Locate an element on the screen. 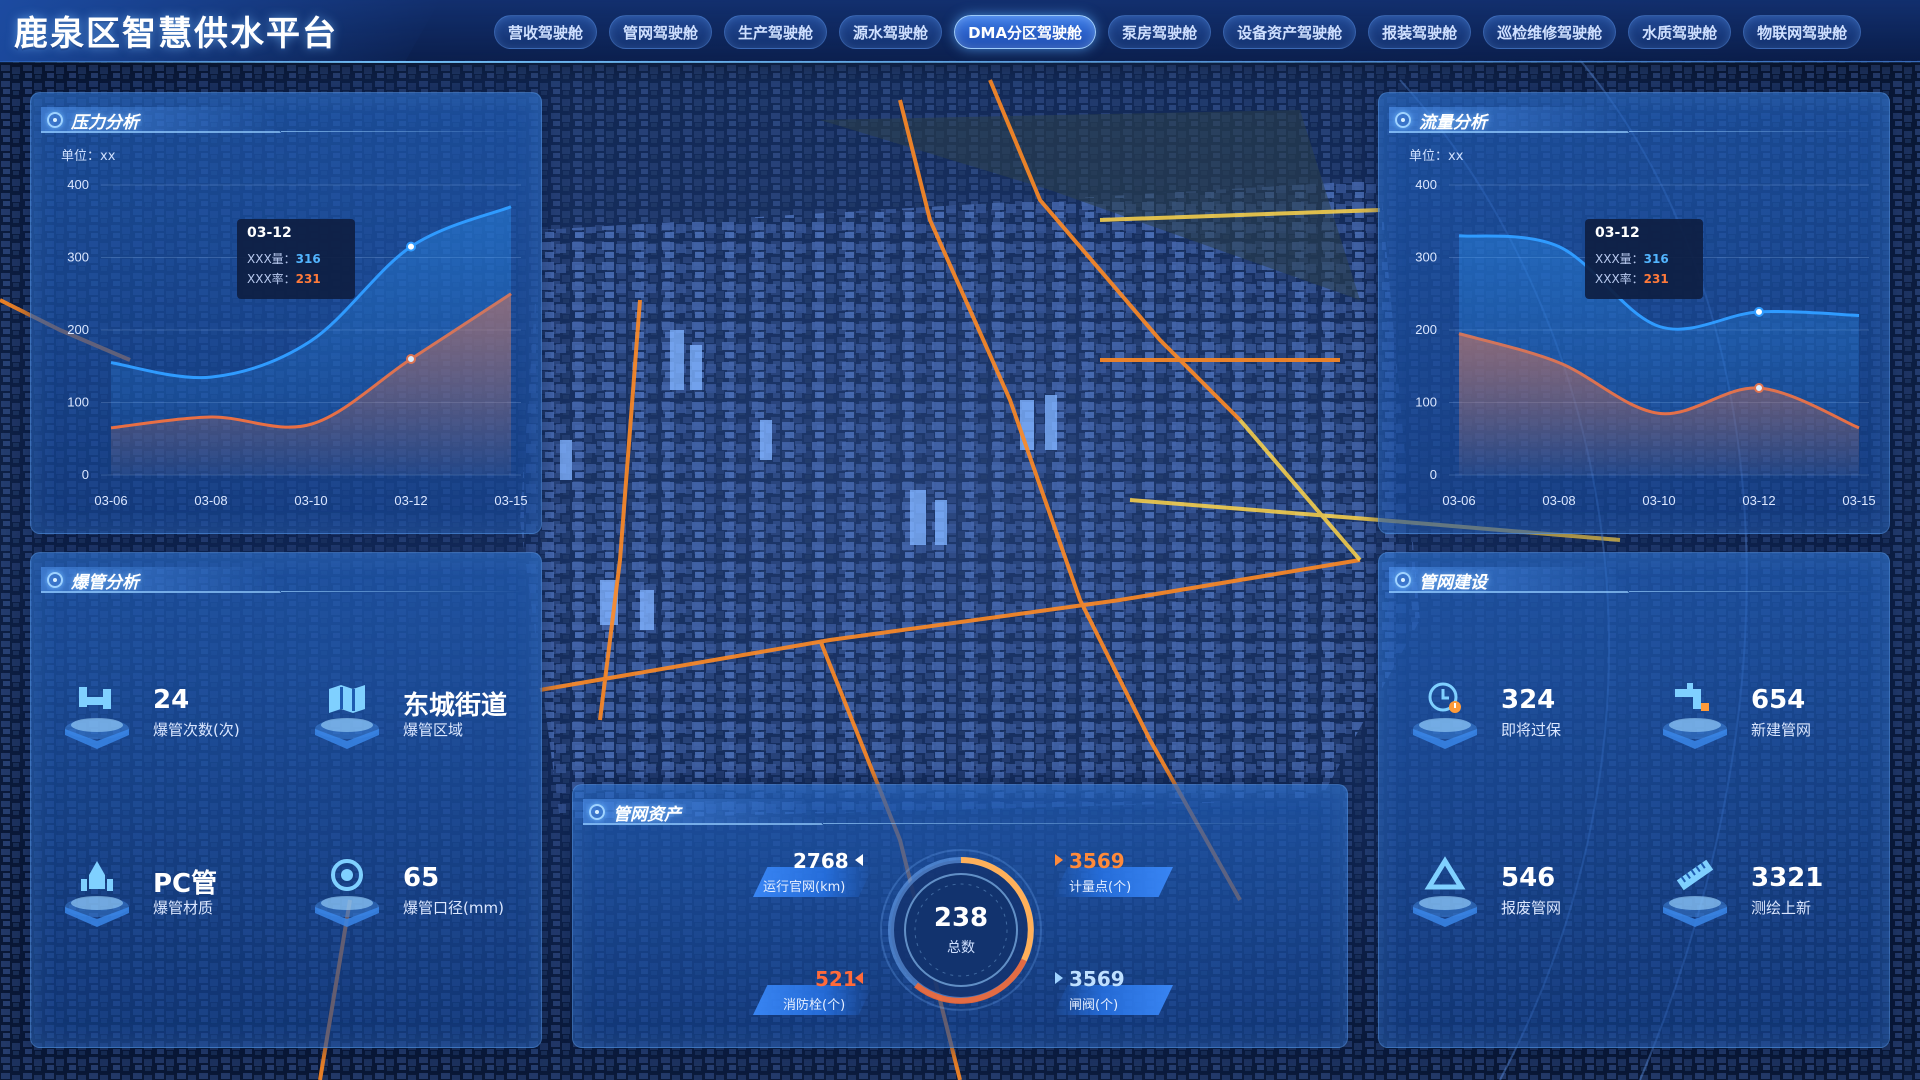 The height and width of the screenshot is (1080, 1920). tab-installation: 报装驾驶舱 is located at coordinates (1420, 32).